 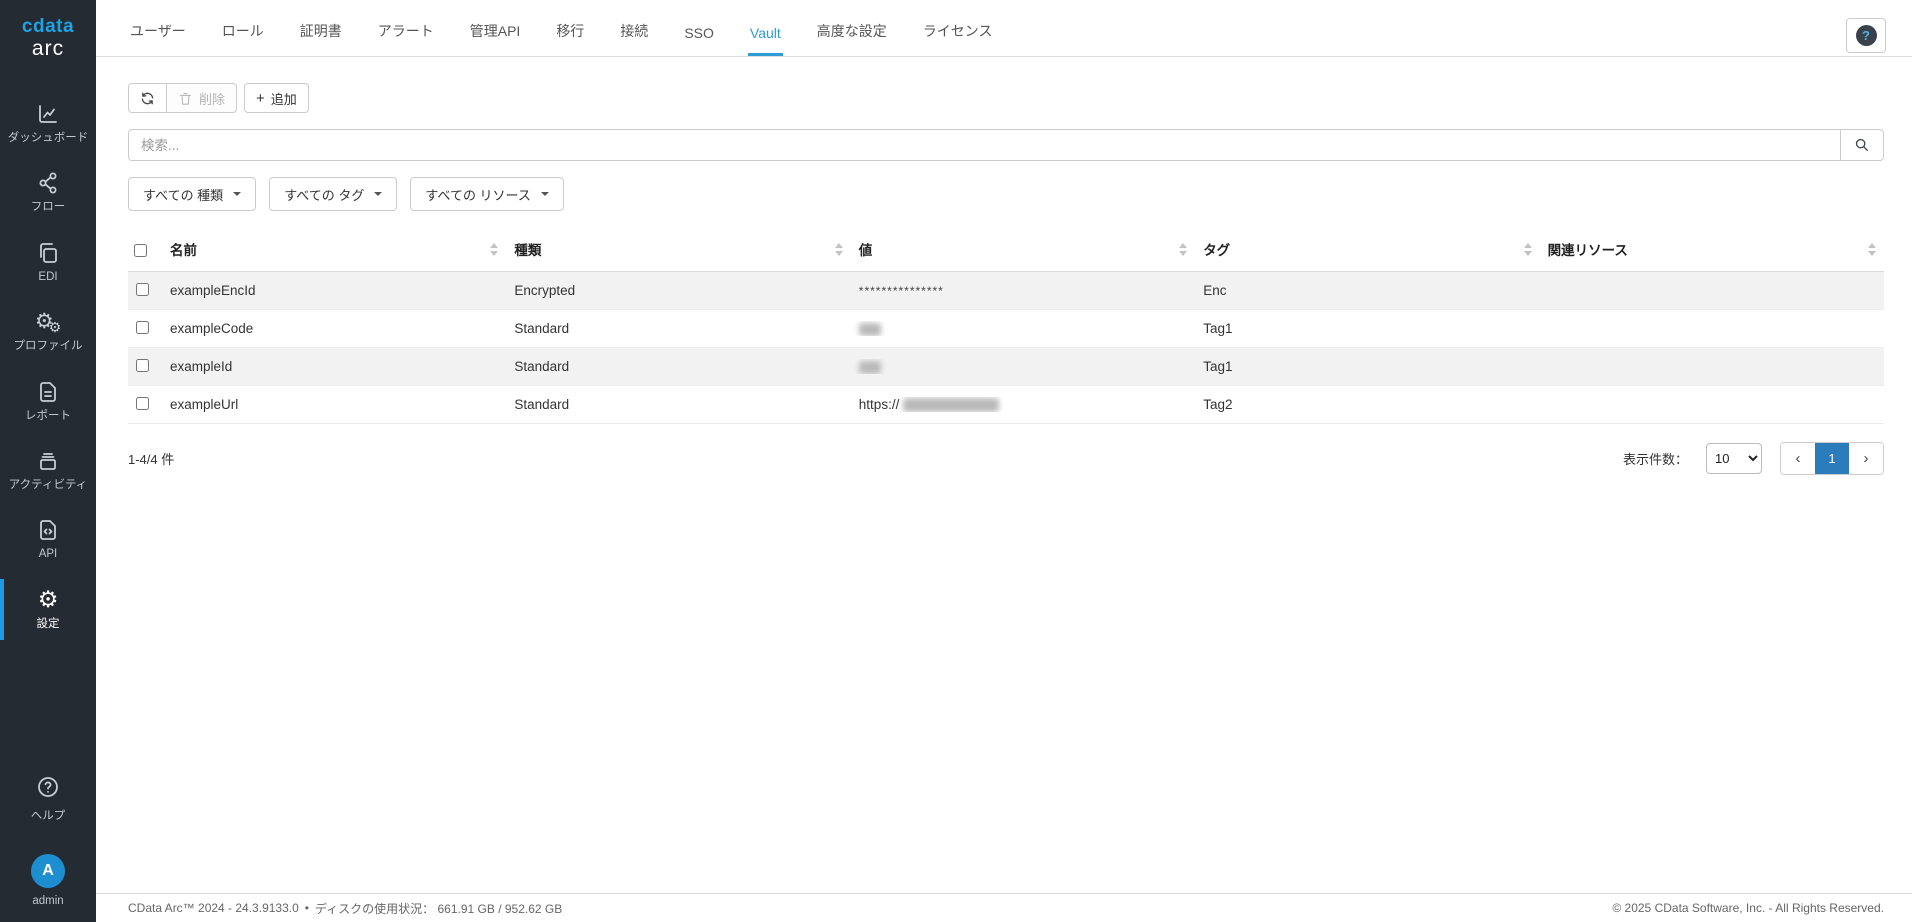 I want to click on column-header-type: 種類, so click(x=678, y=250).